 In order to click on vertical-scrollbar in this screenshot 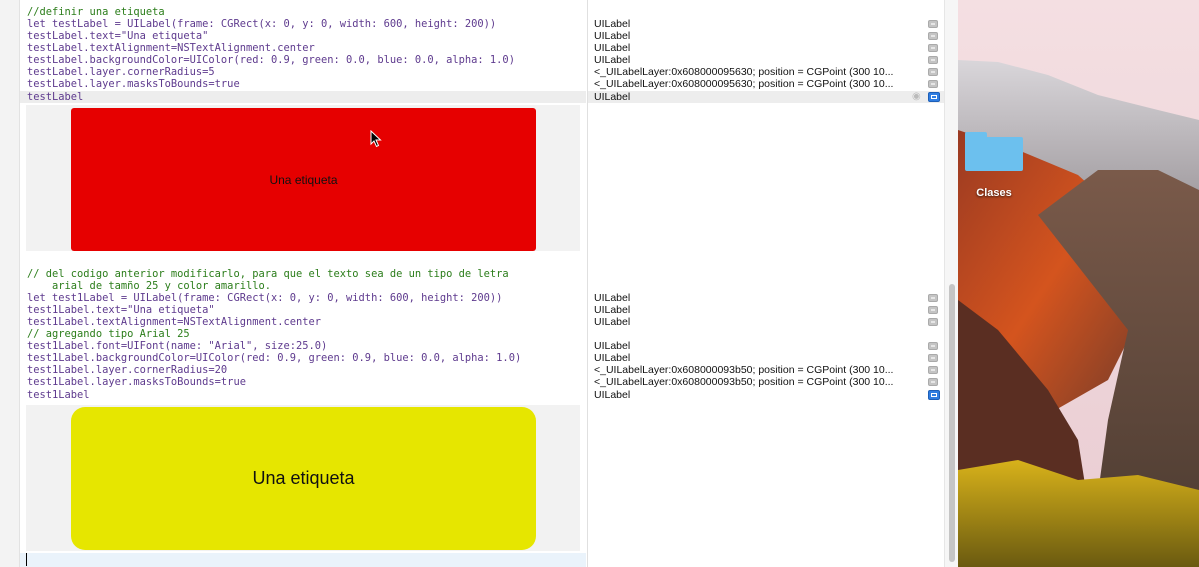, I will do `click(951, 283)`.